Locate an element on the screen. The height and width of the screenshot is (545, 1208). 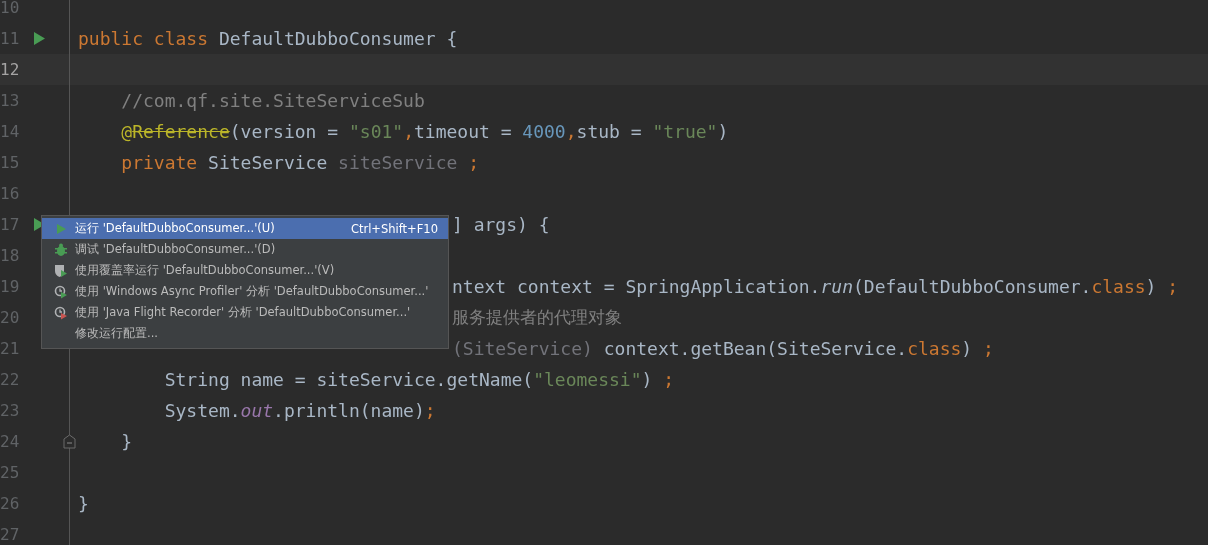
clock-run-icon is located at coordinates (61, 291).